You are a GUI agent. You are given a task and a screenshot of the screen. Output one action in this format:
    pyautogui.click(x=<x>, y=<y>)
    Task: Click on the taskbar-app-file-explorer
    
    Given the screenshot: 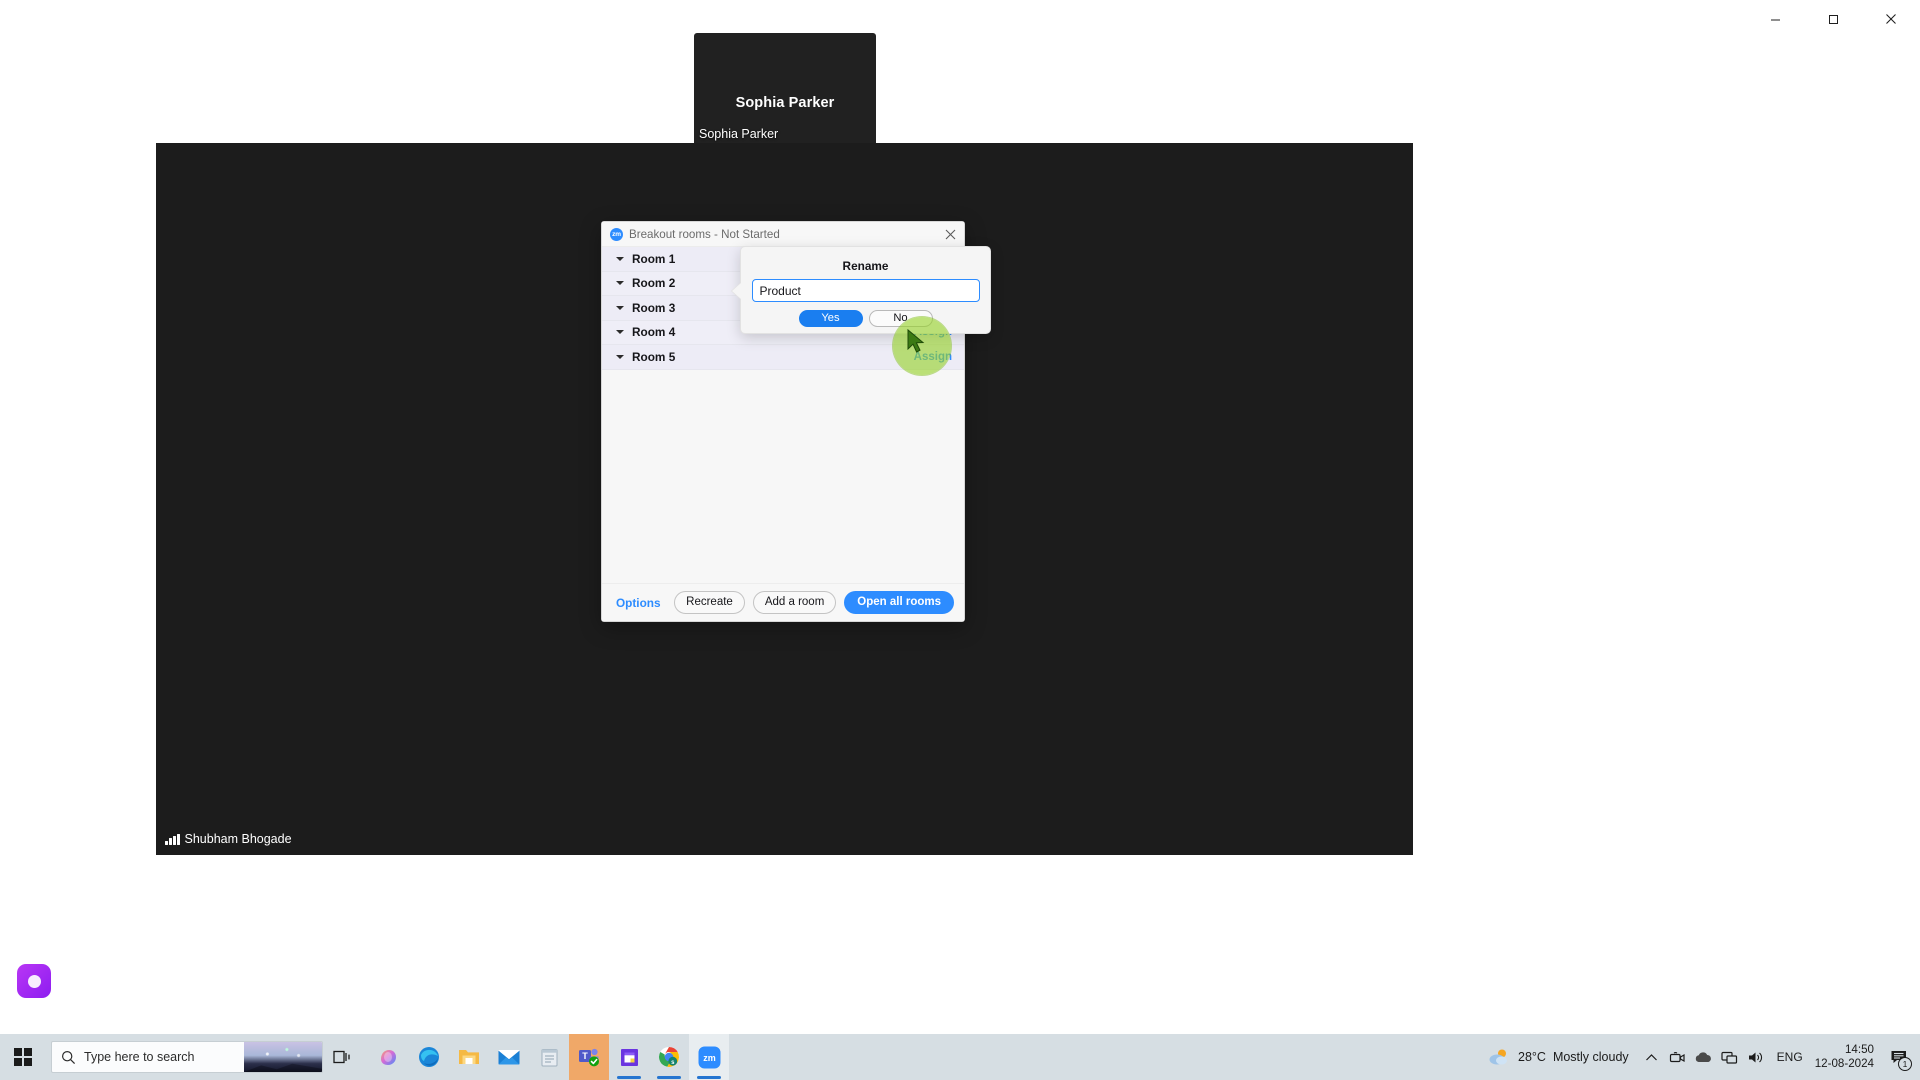 What is the action you would take?
    pyautogui.click(x=469, y=1057)
    